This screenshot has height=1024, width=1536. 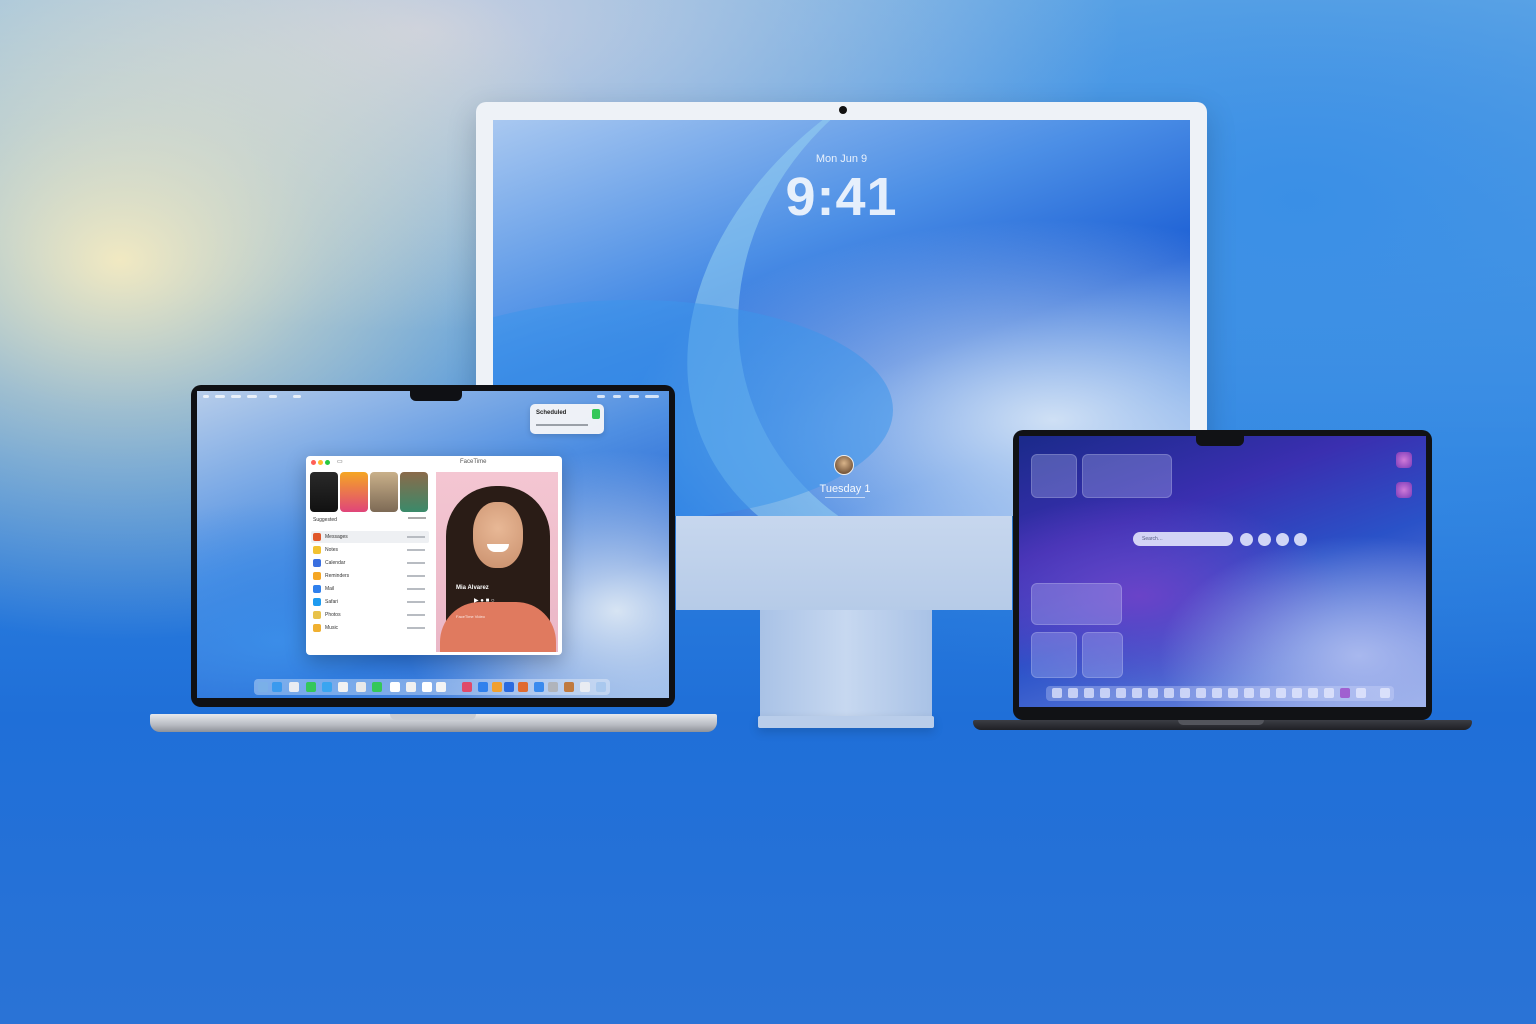 What do you see at coordinates (634, 396) in the screenshot?
I see `battery-icon` at bounding box center [634, 396].